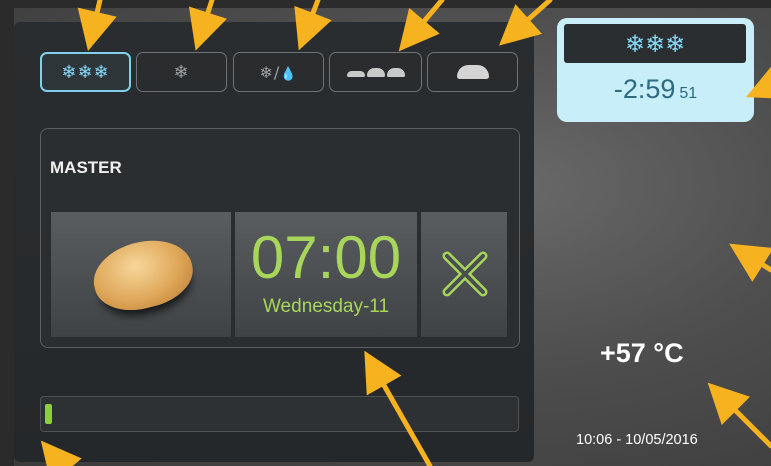 This screenshot has width=771, height=466. Describe the element at coordinates (61, 453) in the screenshot. I see `arrow-progress` at that location.